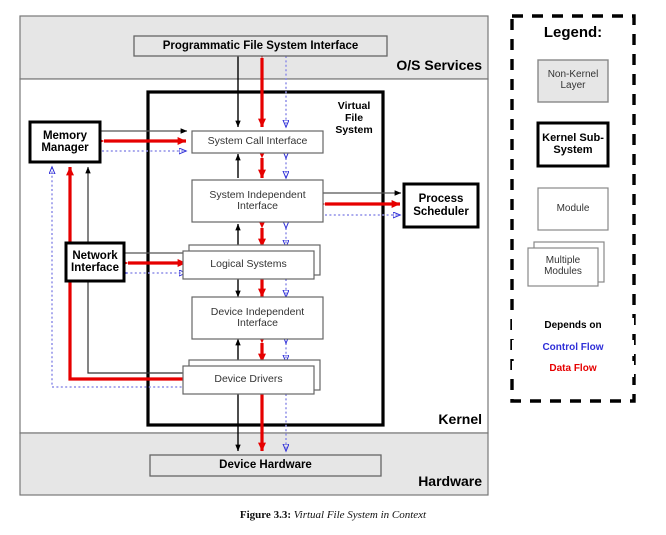  Describe the element at coordinates (573, 81) in the screenshot. I see `legend-swatch-non-kernel-layer` at that location.